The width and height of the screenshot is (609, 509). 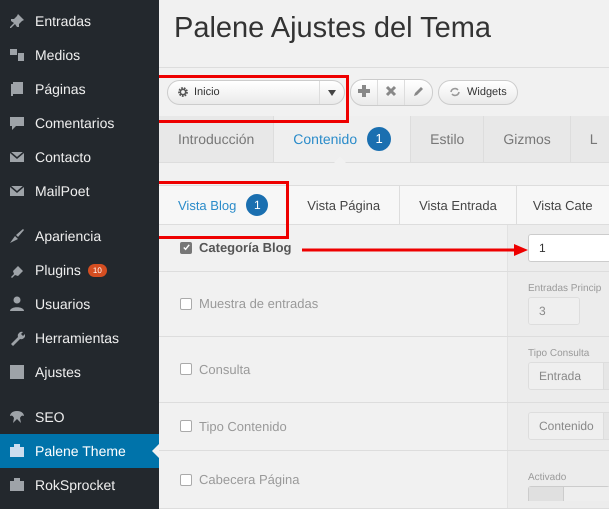 What do you see at coordinates (458, 205) in the screenshot?
I see `sub-tab: Vista Entrada` at bounding box center [458, 205].